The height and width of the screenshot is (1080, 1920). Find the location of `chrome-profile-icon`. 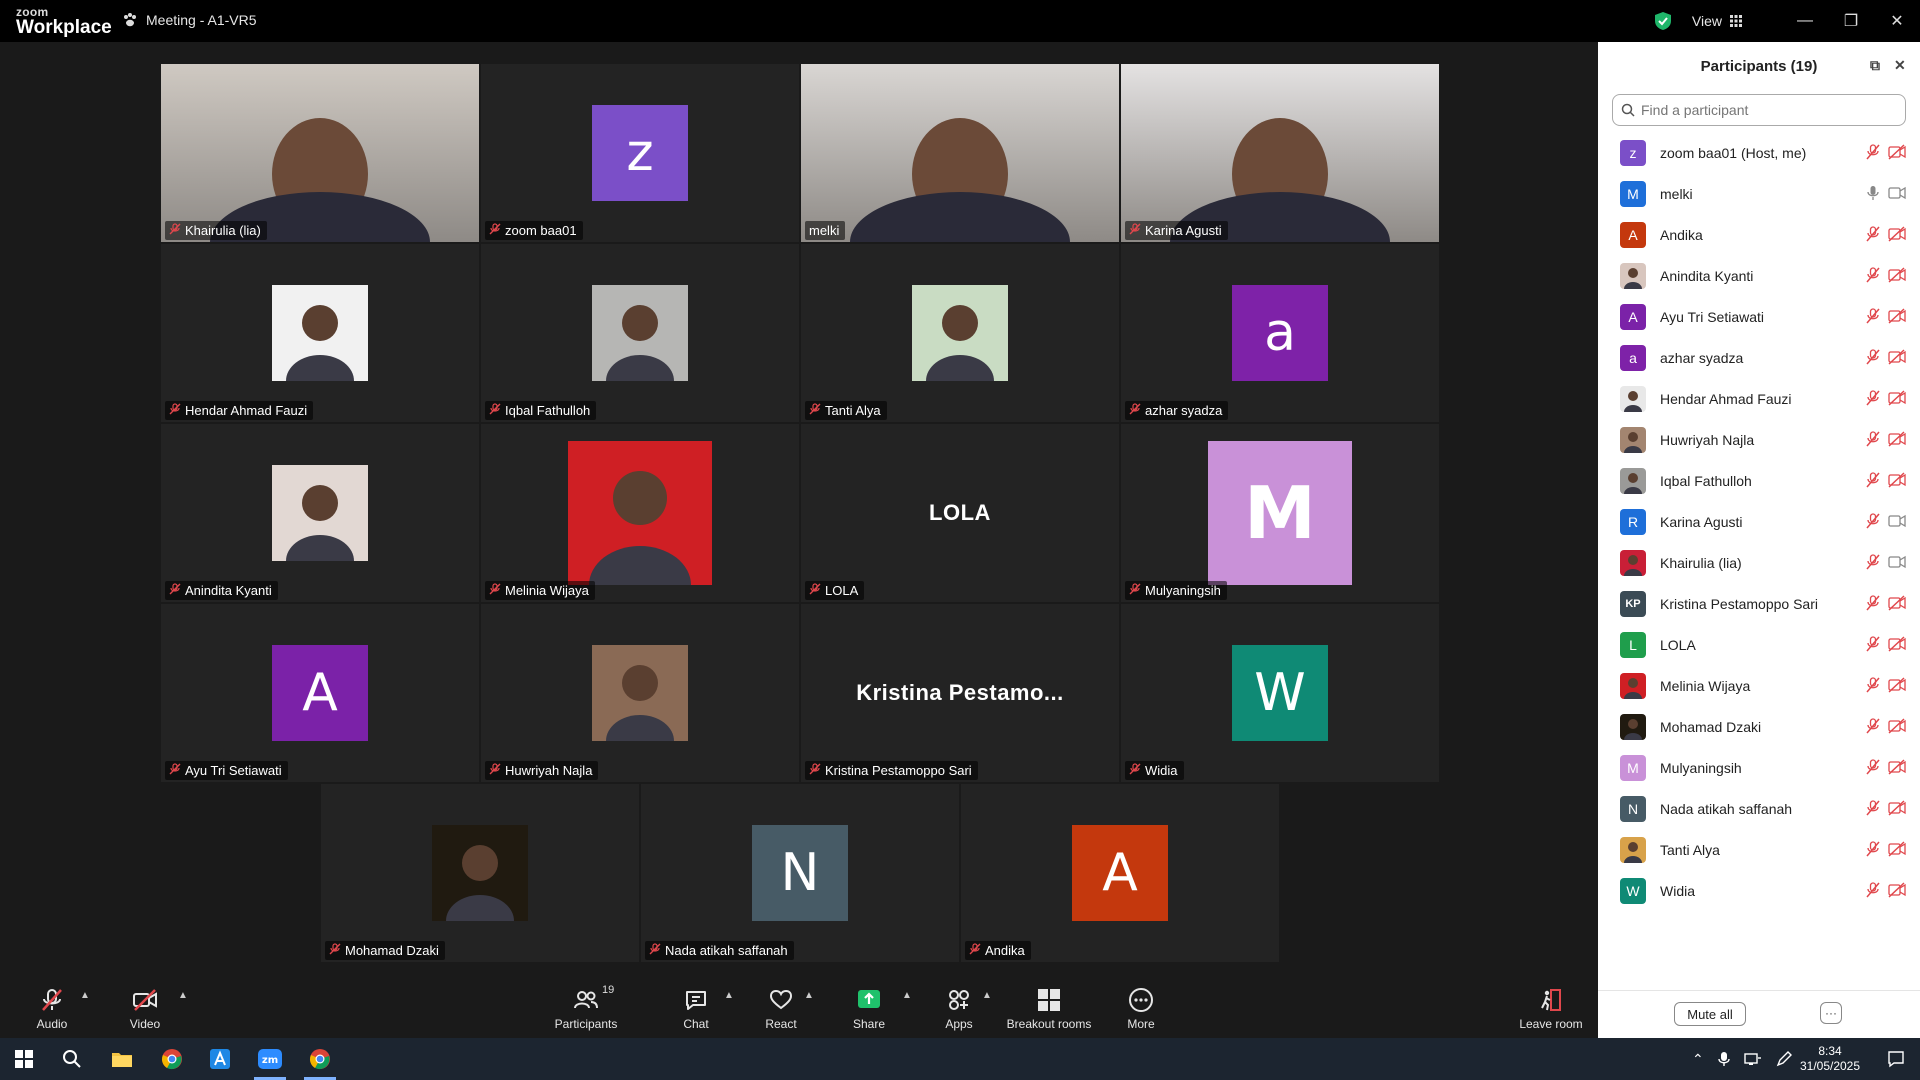

chrome-profile-icon is located at coordinates (320, 1059).